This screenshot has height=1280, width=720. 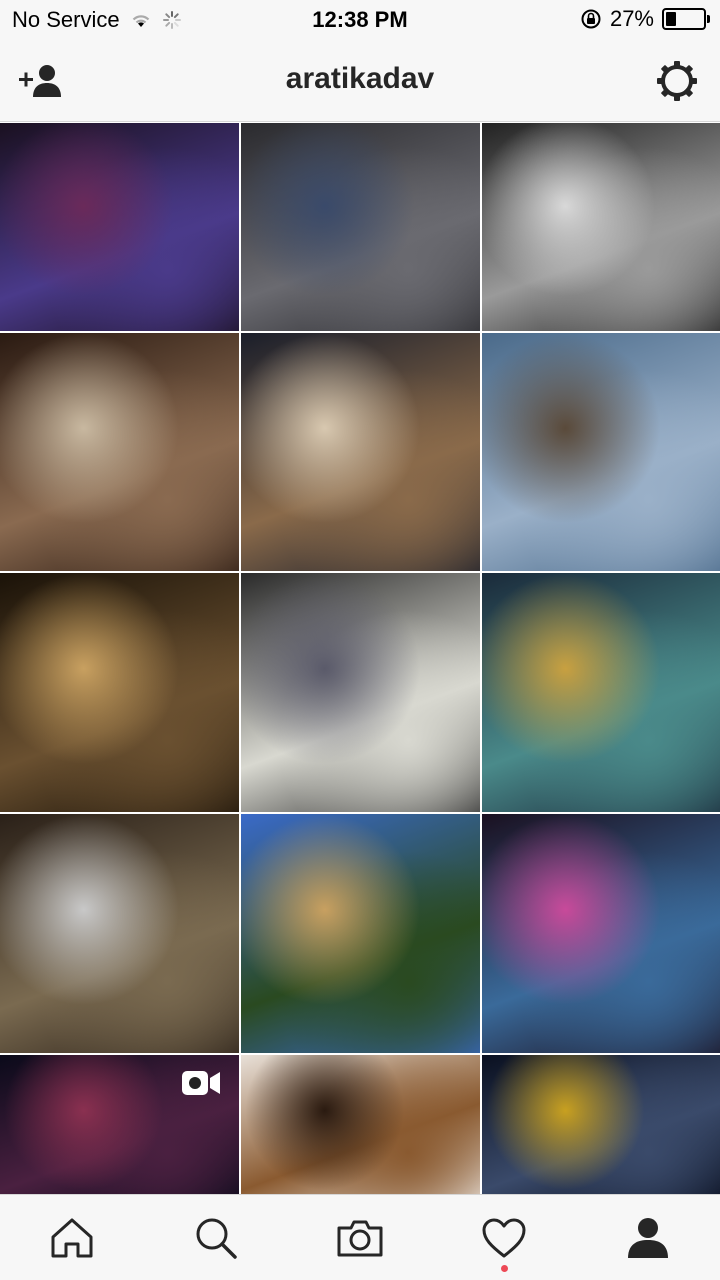 I want to click on profile-header: aratikadav, so click(x=360, y=81).